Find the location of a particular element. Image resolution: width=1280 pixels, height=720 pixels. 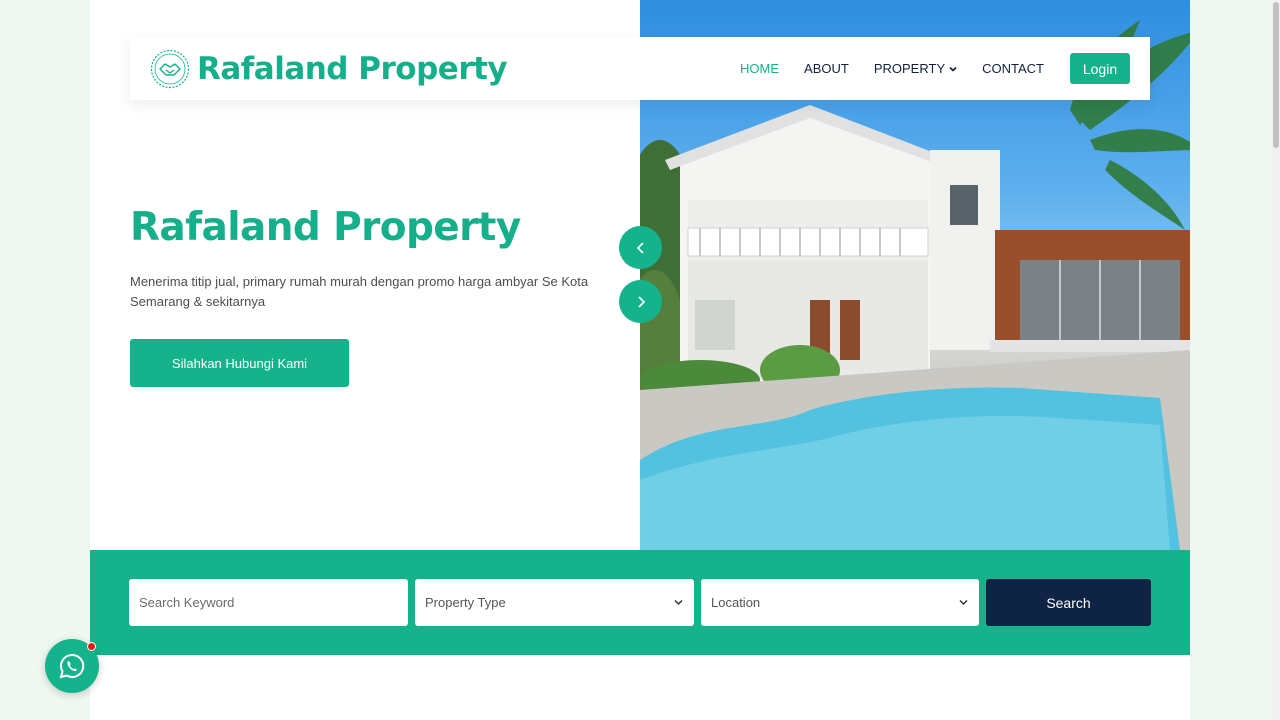

nav-home-label: HOME is located at coordinates (760, 68).